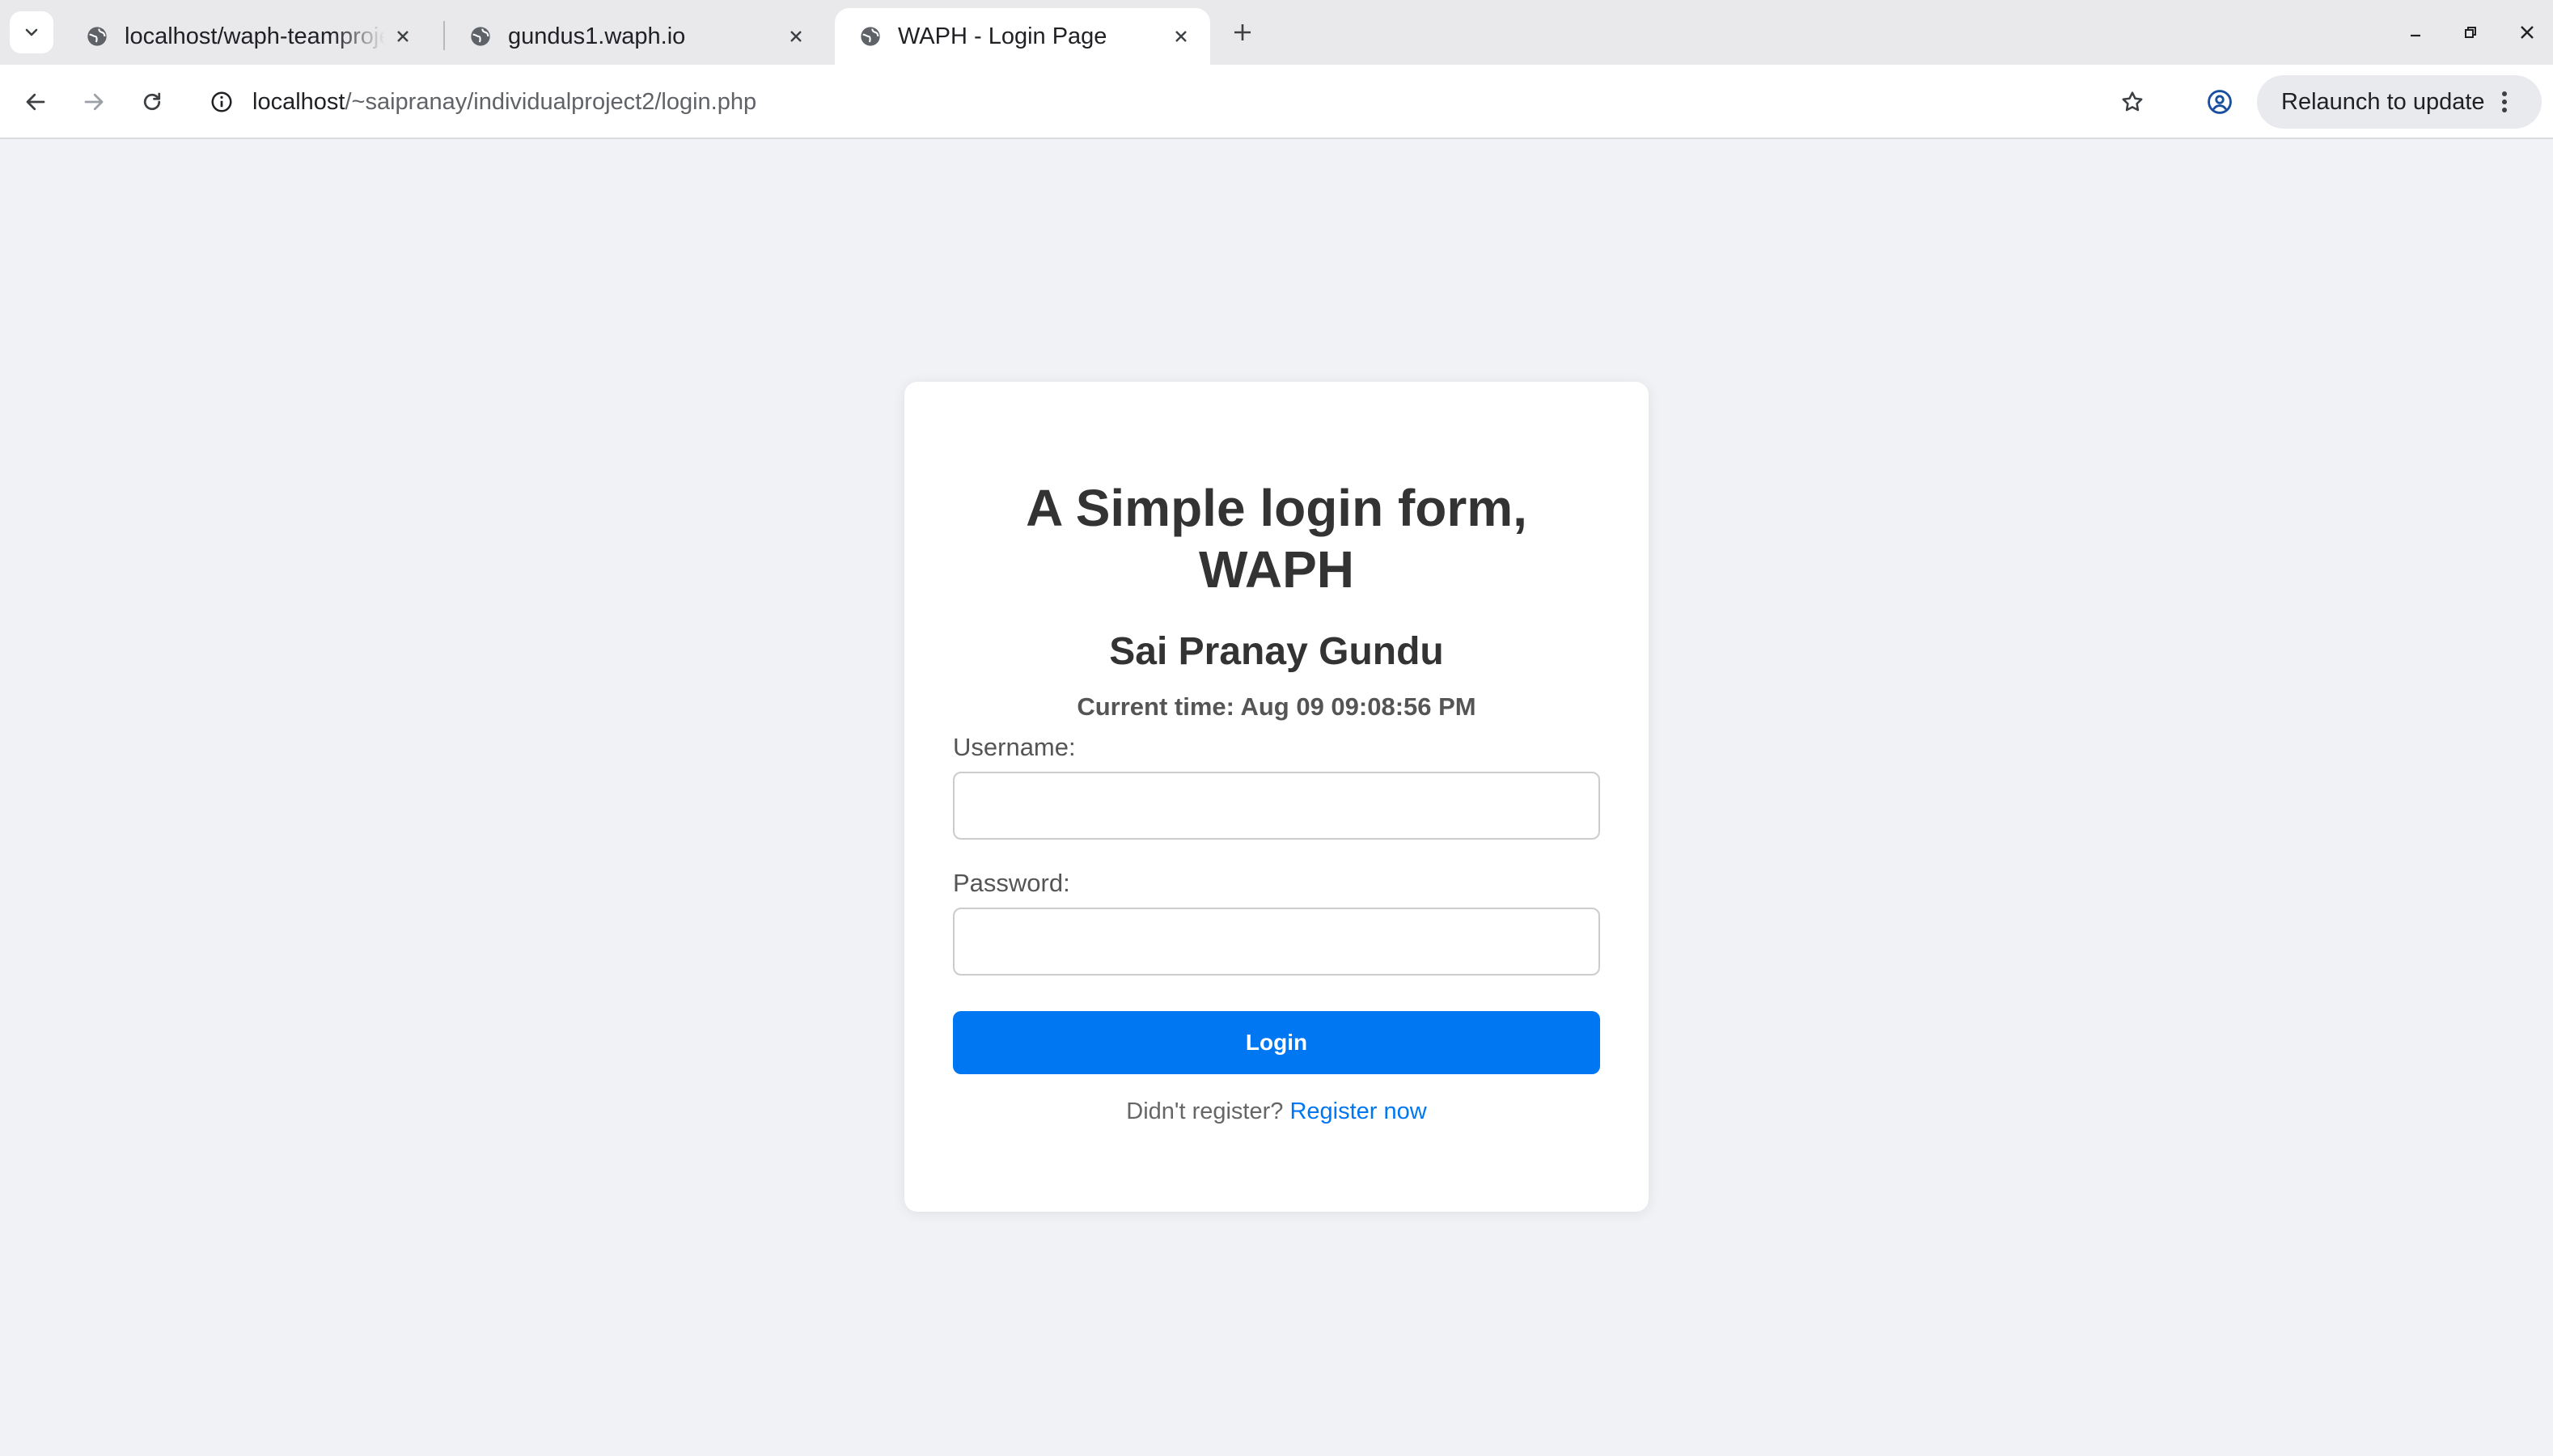 The image size is (2553, 1456). I want to click on url-host: localhost, so click(298, 101).